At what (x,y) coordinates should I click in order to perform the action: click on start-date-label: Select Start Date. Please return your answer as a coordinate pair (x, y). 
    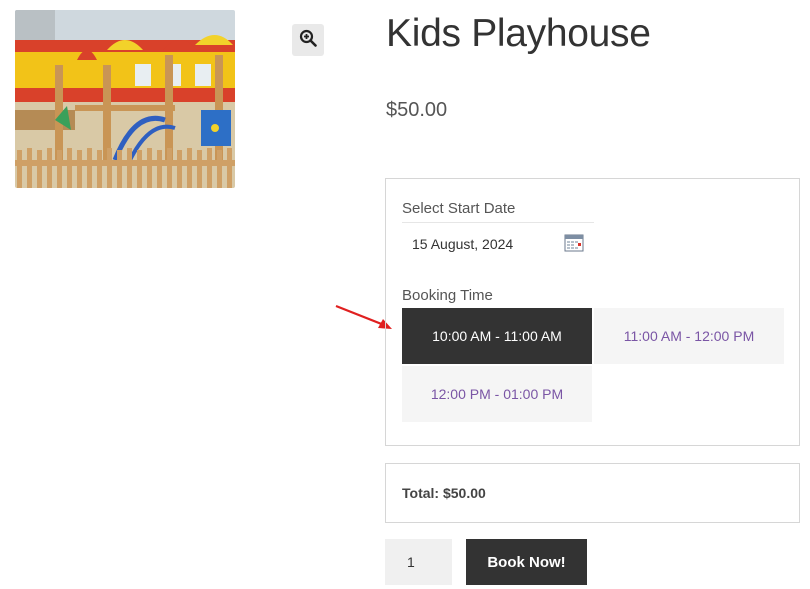
    Looking at the image, I should click on (459, 208).